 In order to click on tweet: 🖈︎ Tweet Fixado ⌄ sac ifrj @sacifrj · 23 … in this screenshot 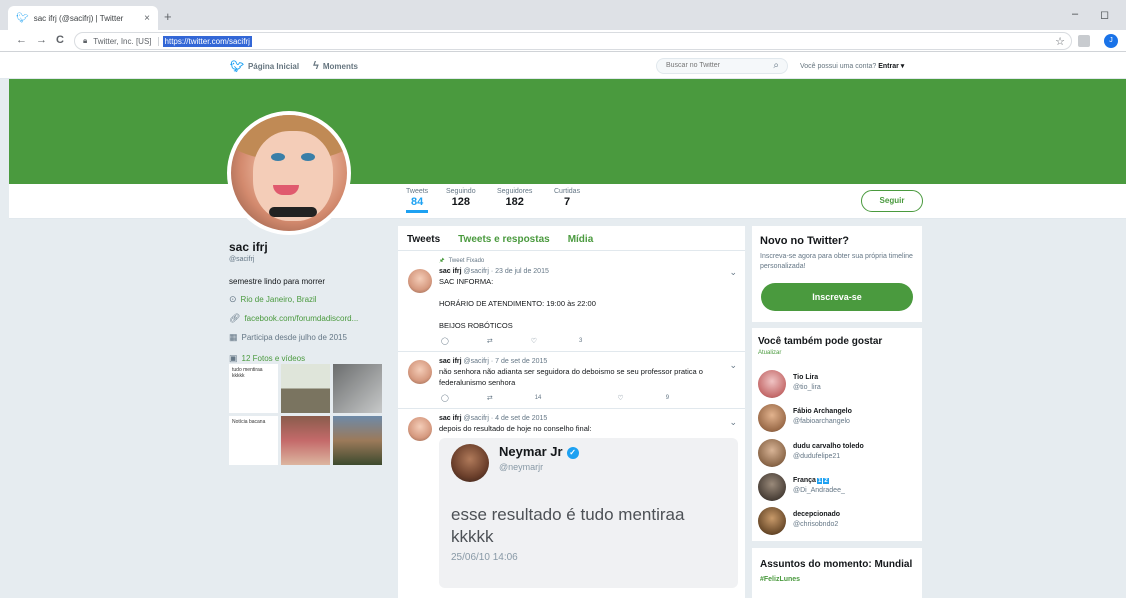, I will do `click(571, 301)`.